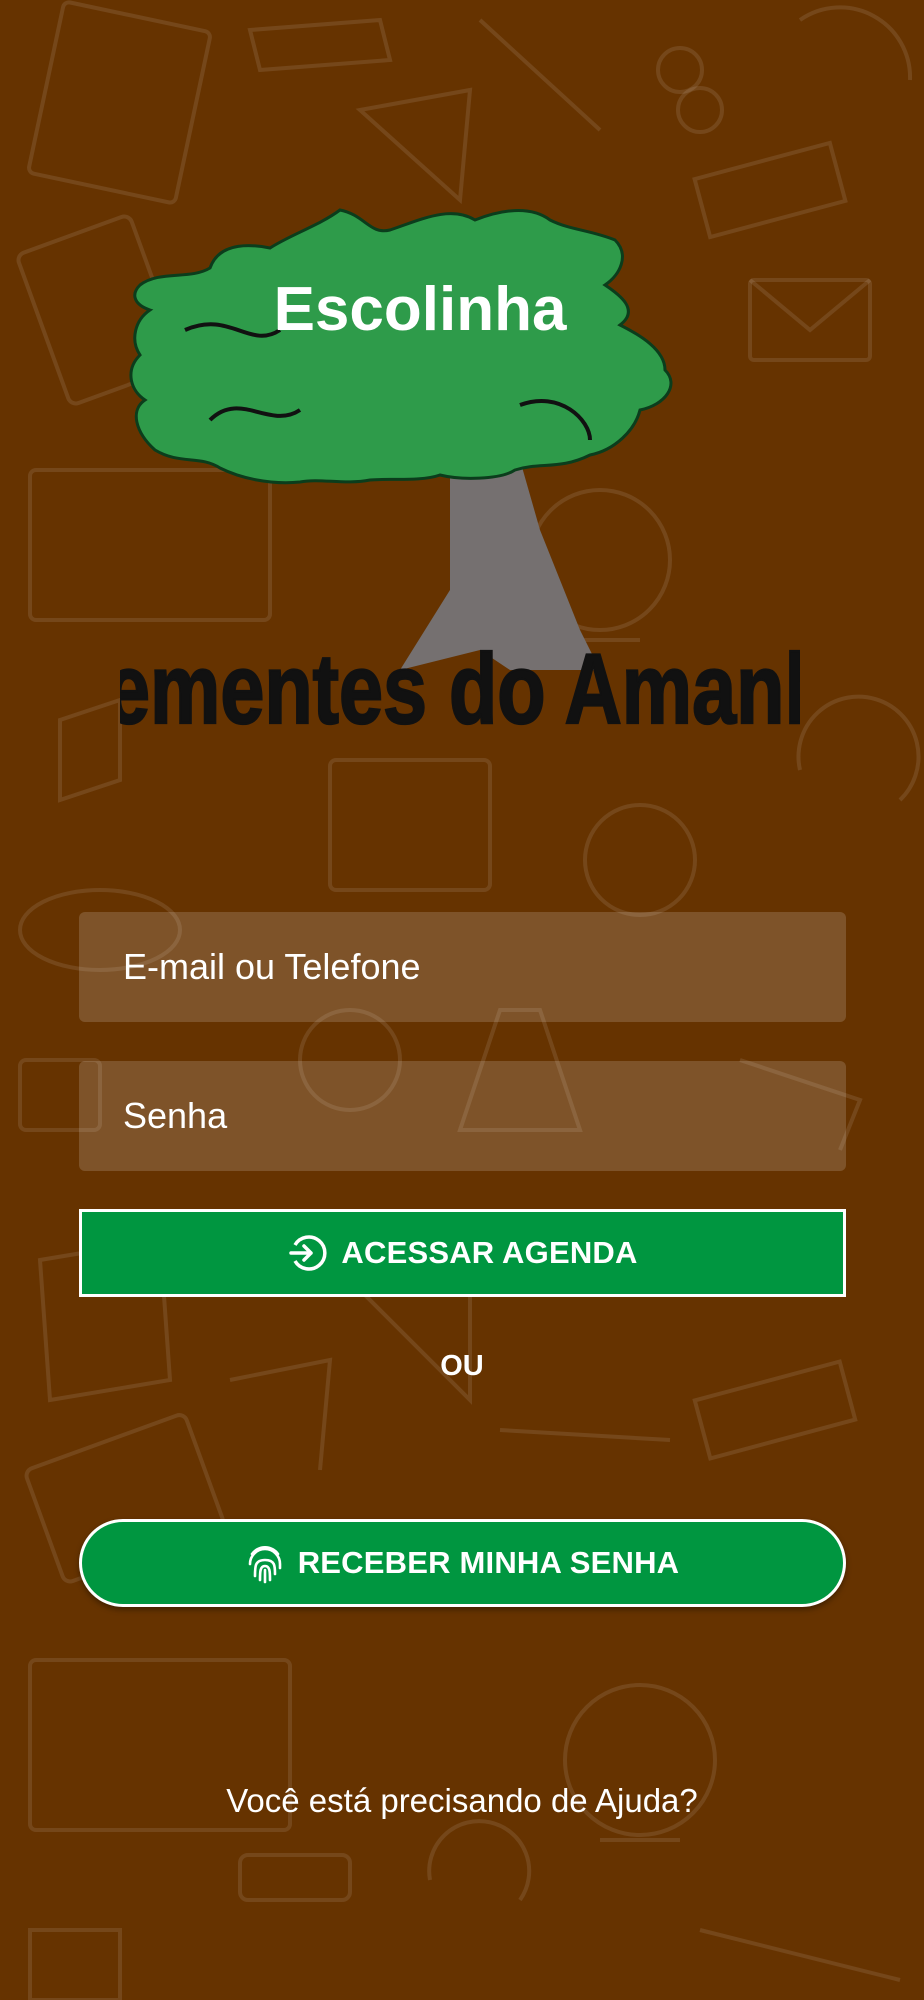 Image resolution: width=924 pixels, height=2000 pixels. I want to click on email-or-phone-input: E-mail ou Telefone, so click(462, 967).